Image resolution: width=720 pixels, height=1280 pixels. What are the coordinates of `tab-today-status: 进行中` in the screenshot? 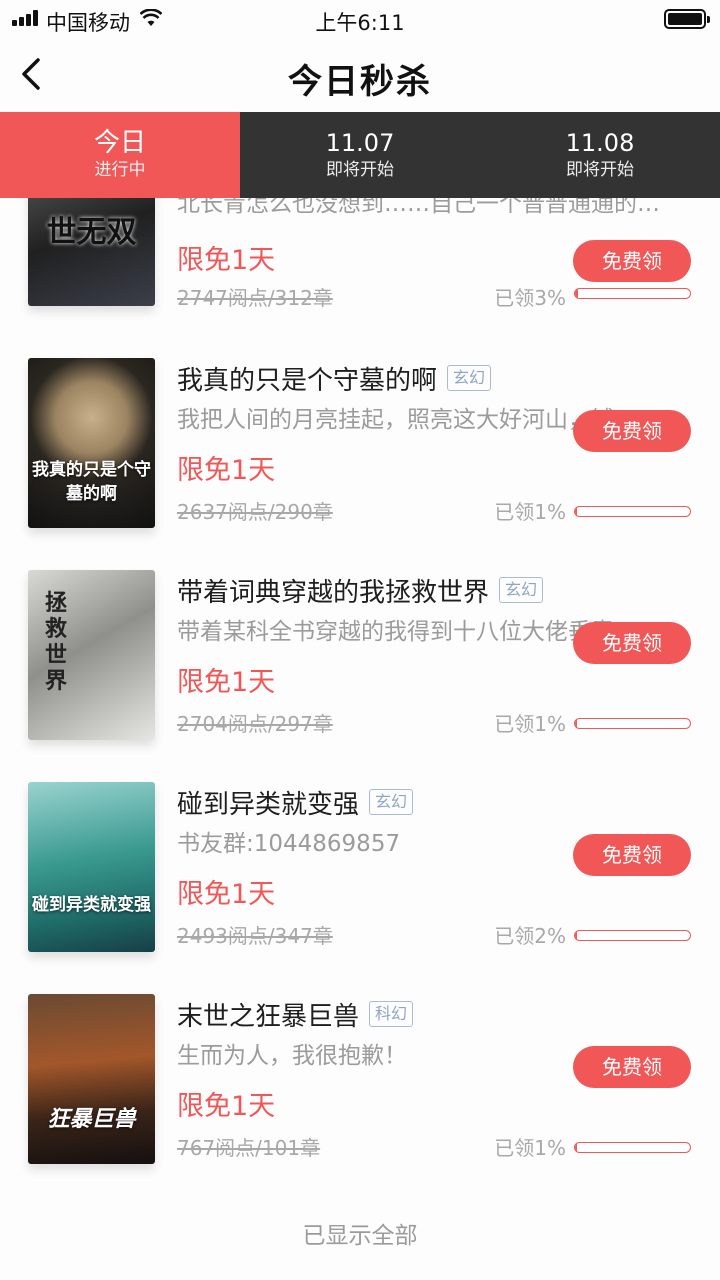 It's located at (120, 170).